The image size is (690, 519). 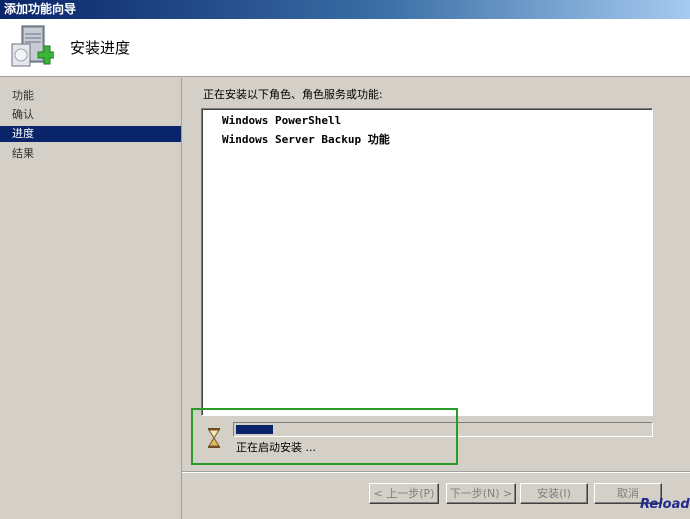 I want to click on server-add-icon, so click(x=32, y=46).